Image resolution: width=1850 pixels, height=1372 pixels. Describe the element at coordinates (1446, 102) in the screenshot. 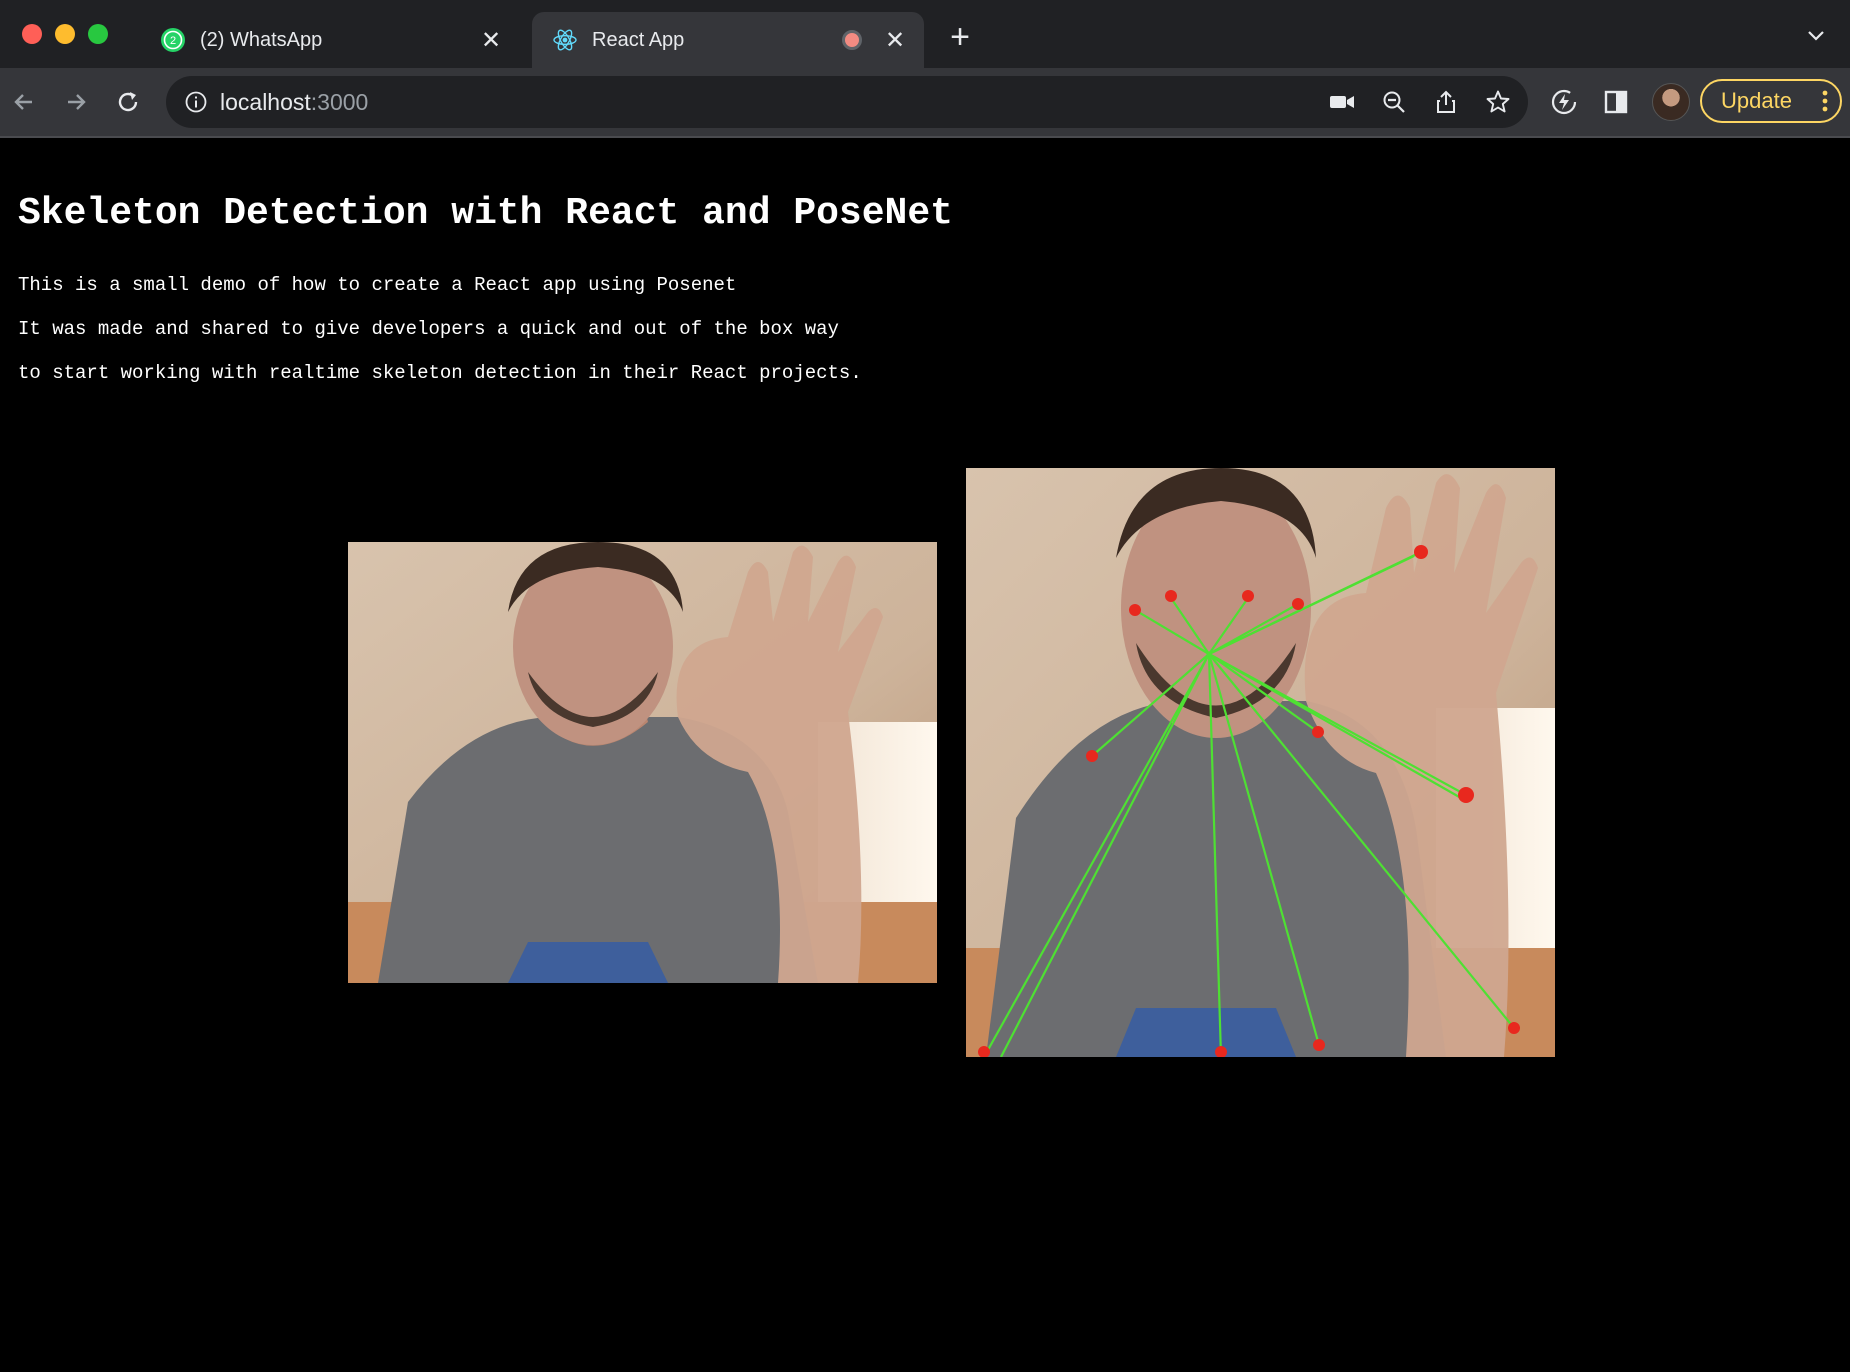

I see `share-icon` at that location.